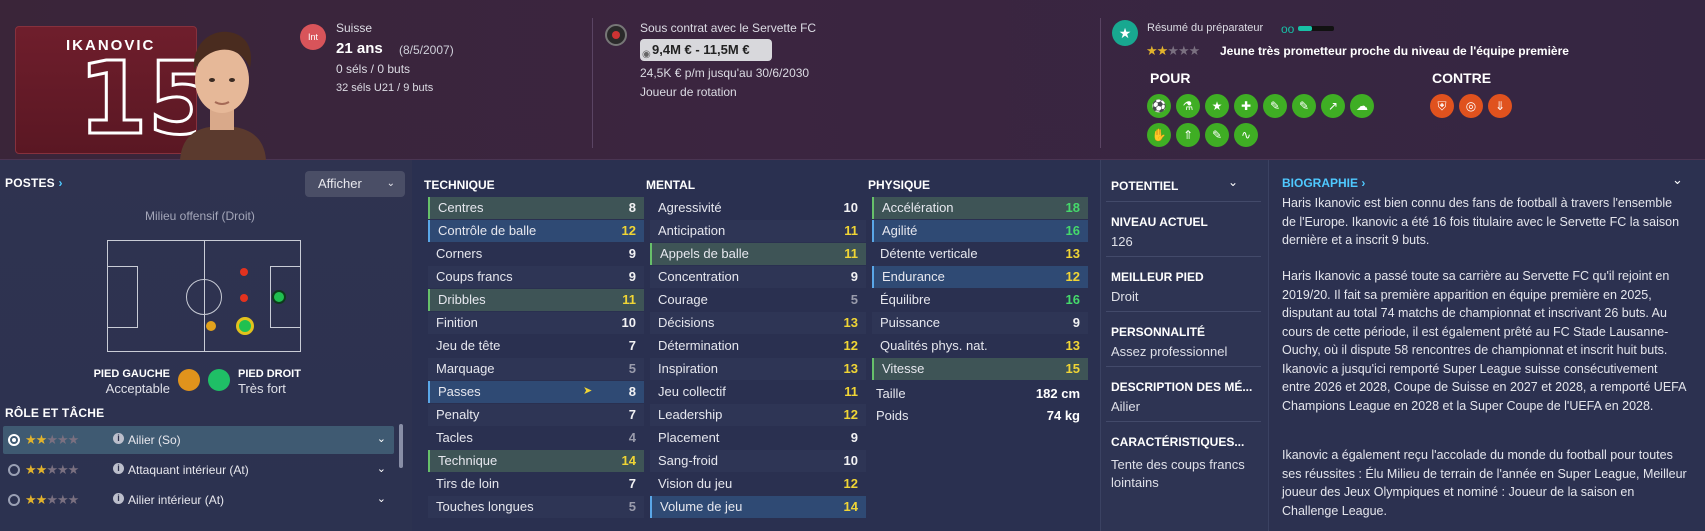  Describe the element at coordinates (1500, 106) in the screenshot. I see `arrow-down-icon: ⇓` at that location.